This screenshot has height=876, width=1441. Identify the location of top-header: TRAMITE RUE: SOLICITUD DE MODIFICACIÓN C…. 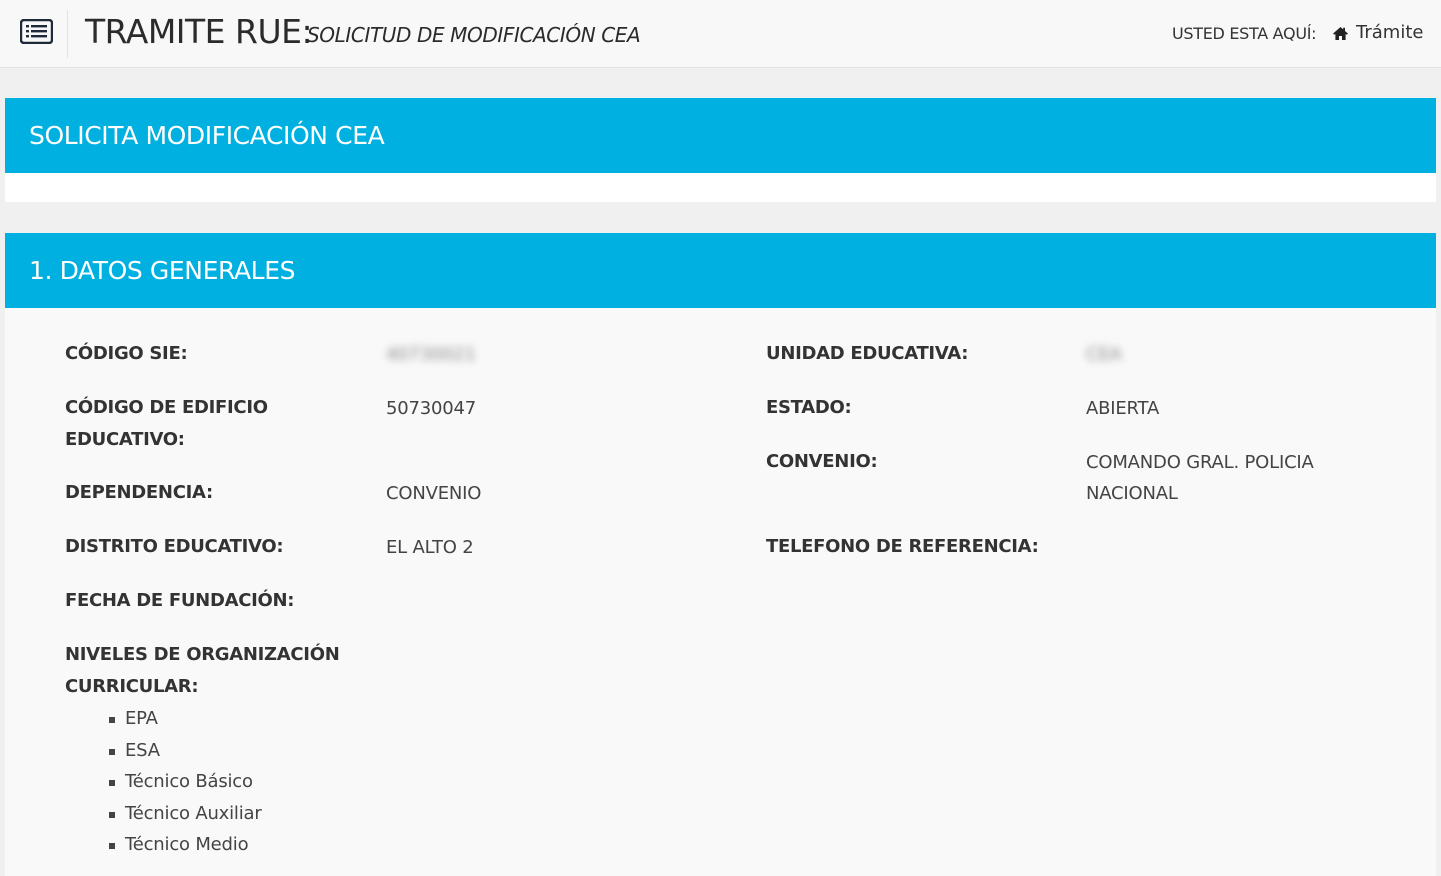
(720, 34).